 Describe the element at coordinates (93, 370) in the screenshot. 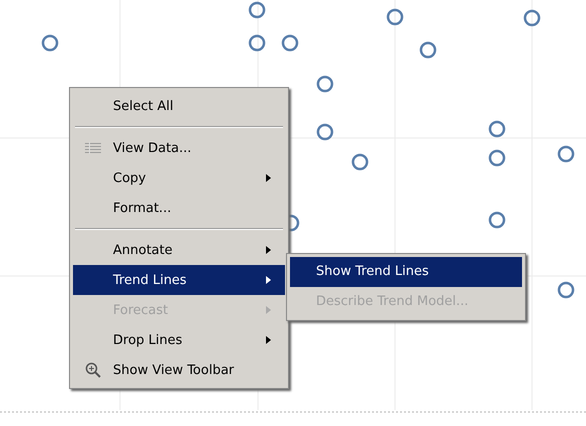

I see `zoom-in-icon` at that location.